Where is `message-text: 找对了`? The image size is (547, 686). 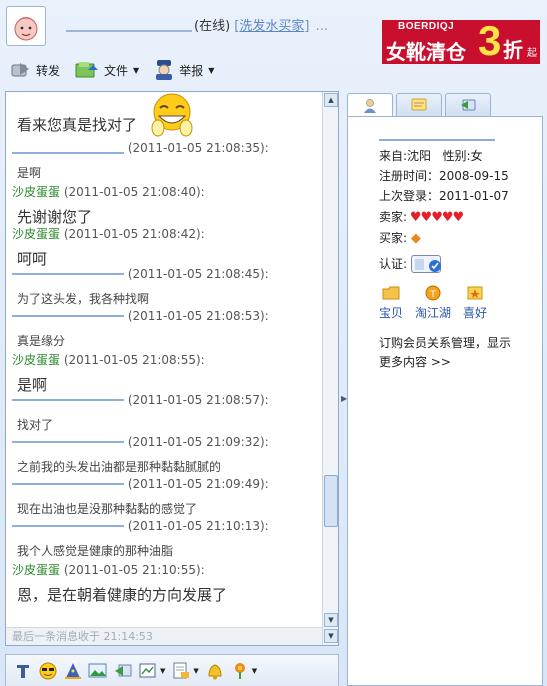 message-text: 找对了 is located at coordinates (35, 425).